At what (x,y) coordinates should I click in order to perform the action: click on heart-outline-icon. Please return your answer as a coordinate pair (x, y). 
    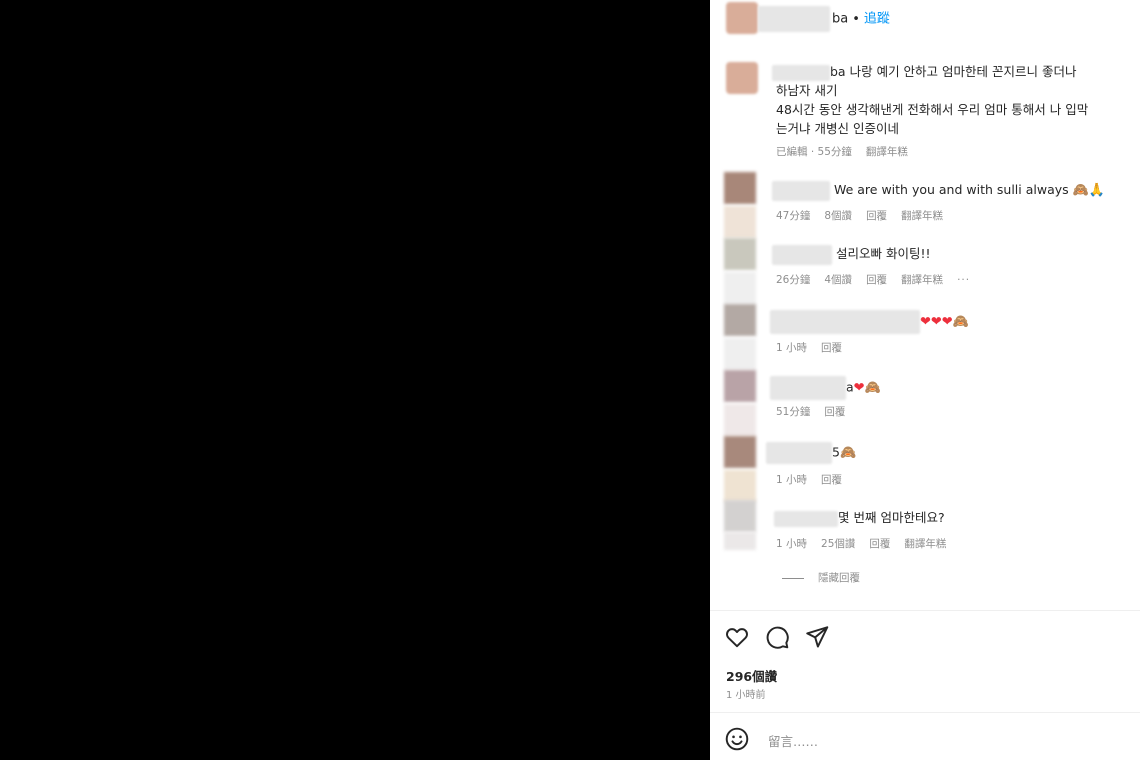
    Looking at the image, I should click on (737, 638).